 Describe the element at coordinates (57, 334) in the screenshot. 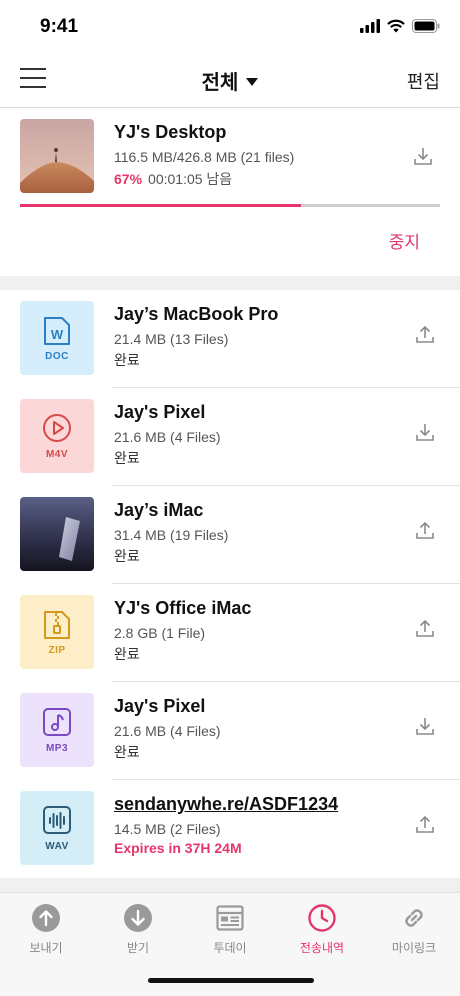

I see `svg-text: W` at that location.